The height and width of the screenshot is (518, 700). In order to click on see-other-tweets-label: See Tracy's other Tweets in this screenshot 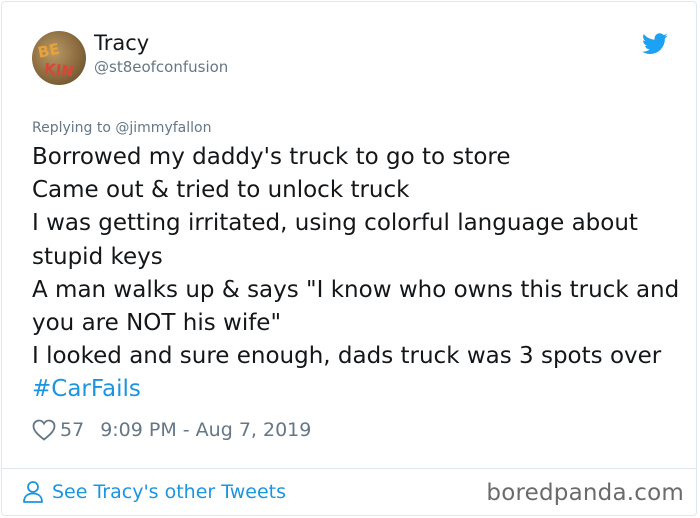, I will do `click(169, 492)`.